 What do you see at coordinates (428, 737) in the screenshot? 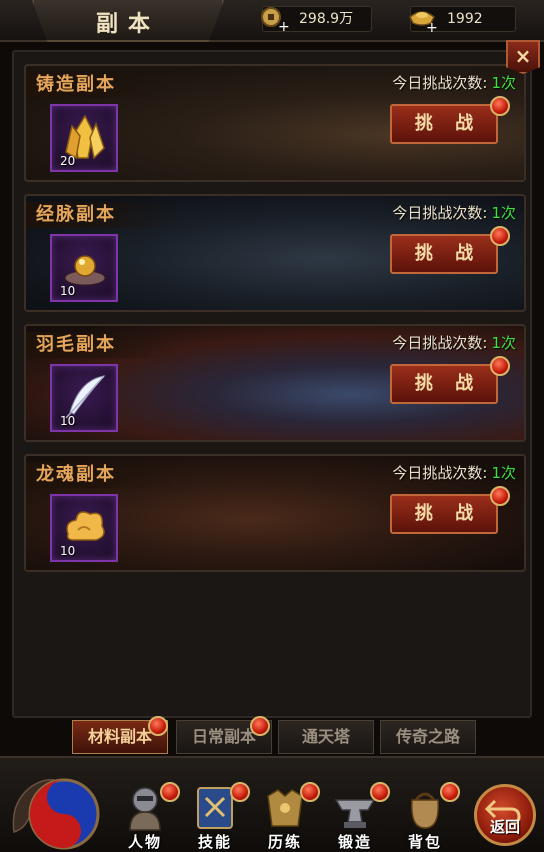
I see `tab-legend-road: 传奇之路` at bounding box center [428, 737].